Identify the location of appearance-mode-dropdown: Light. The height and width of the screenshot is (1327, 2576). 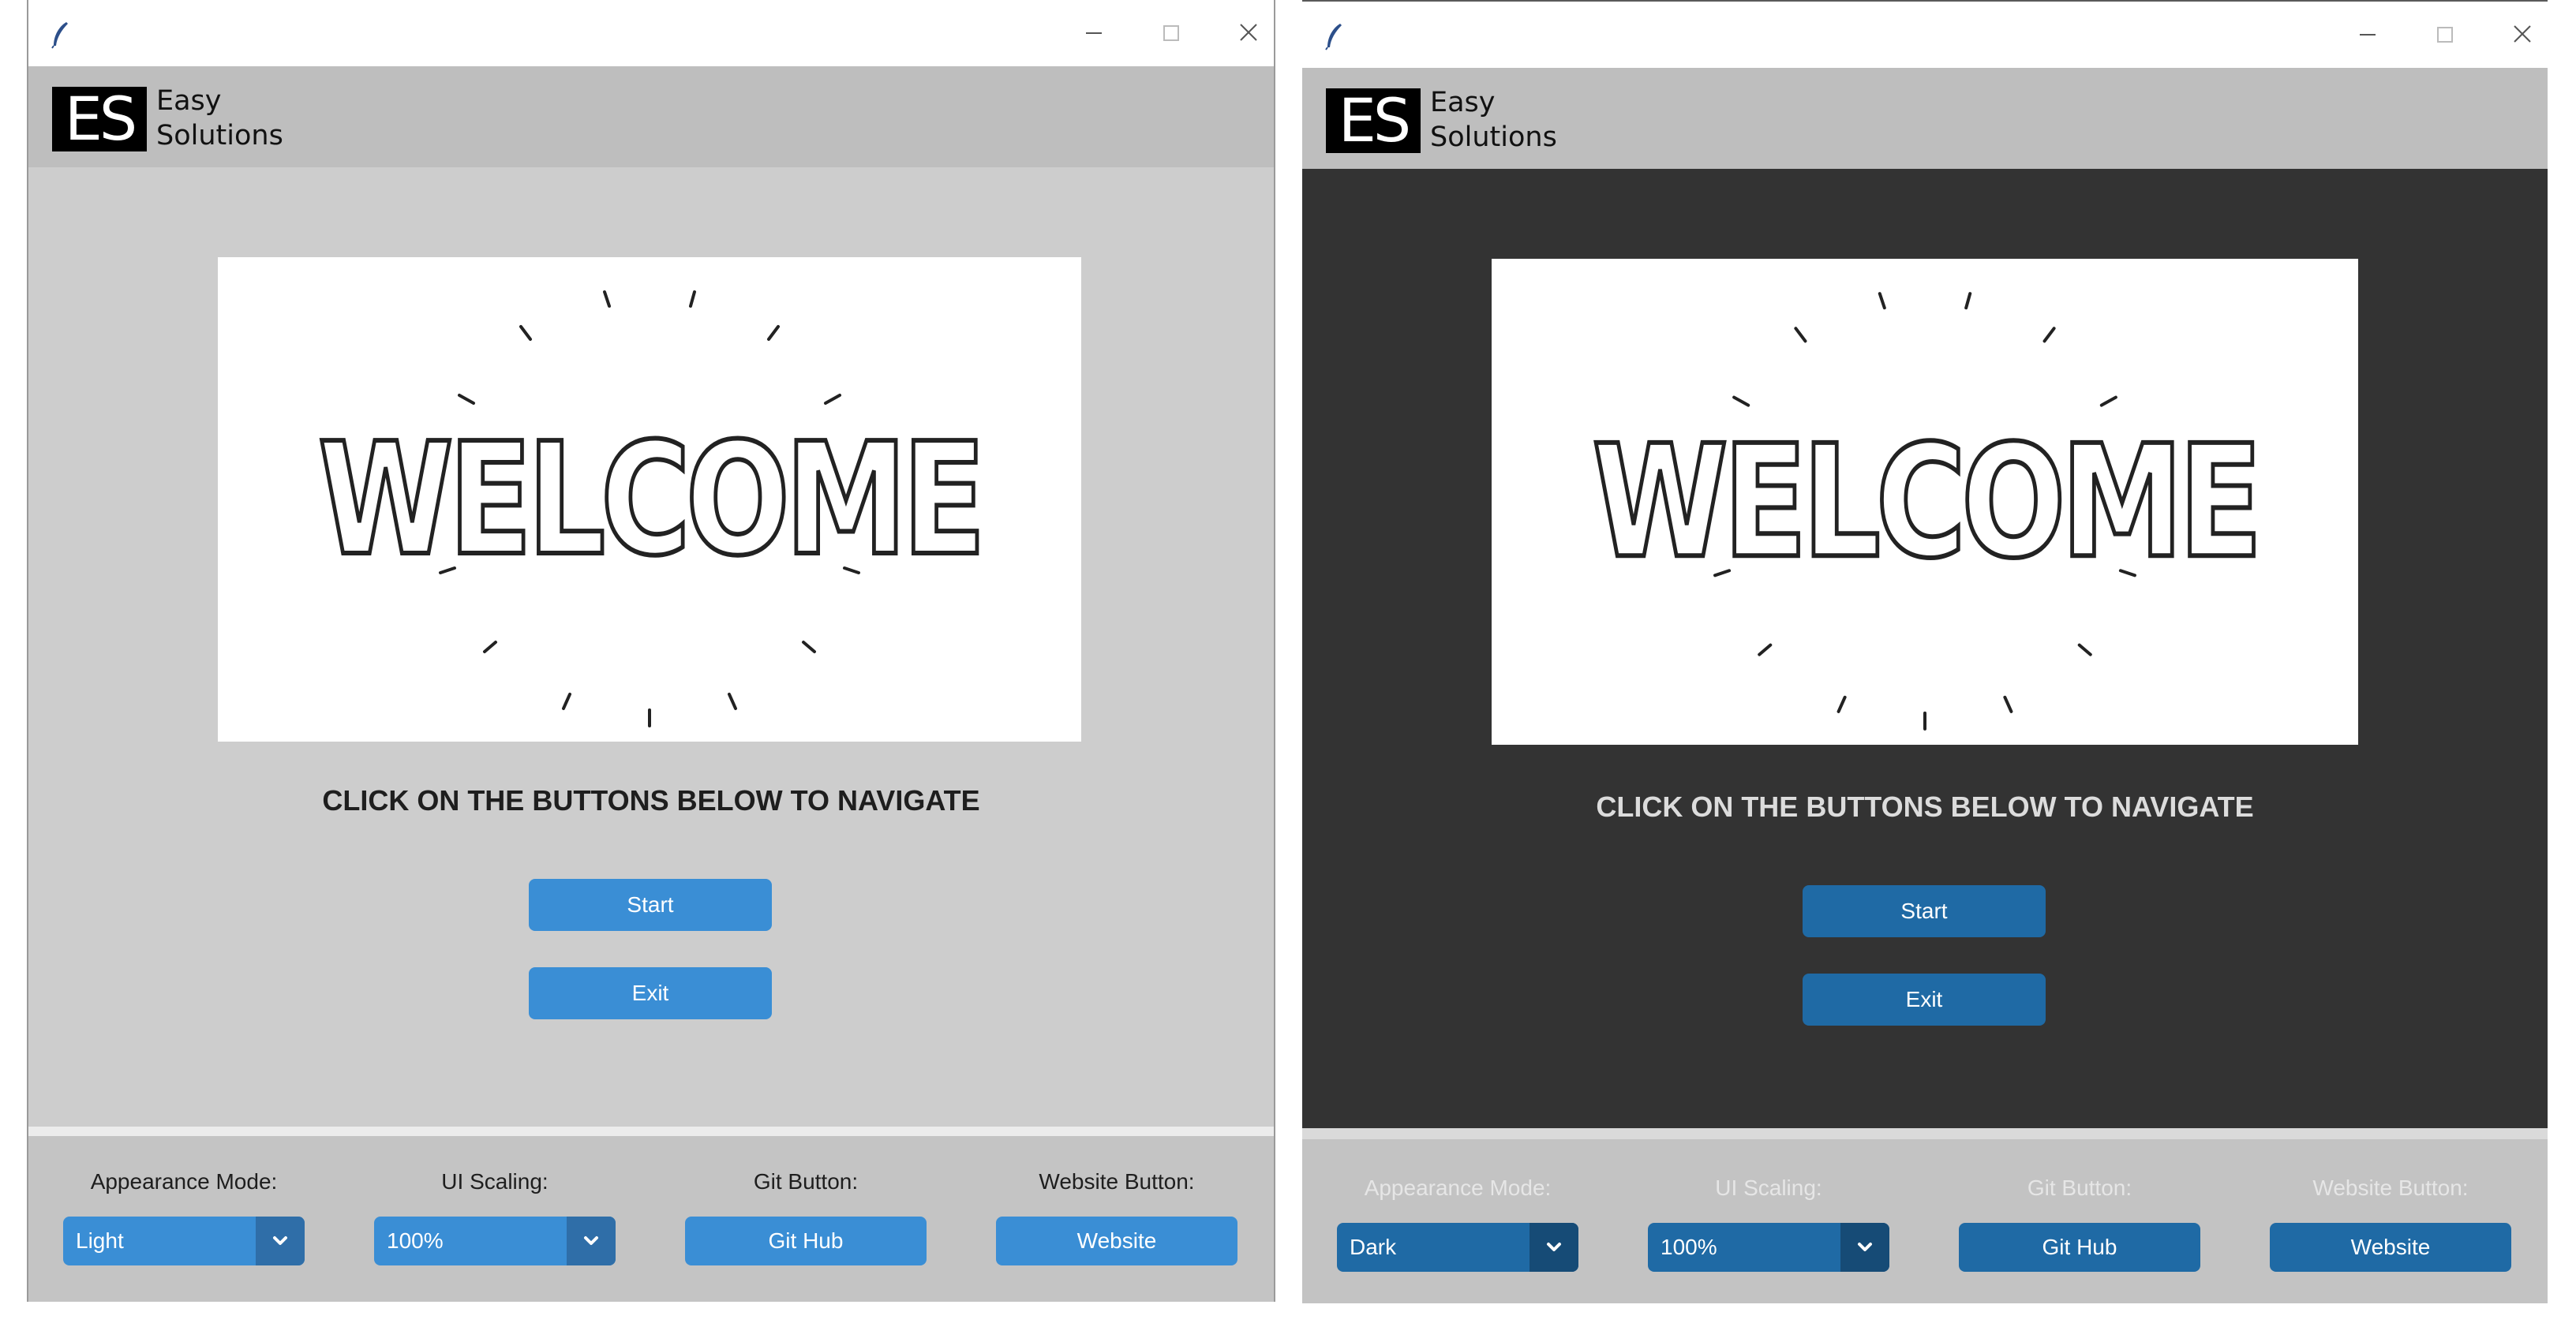
(184, 1241).